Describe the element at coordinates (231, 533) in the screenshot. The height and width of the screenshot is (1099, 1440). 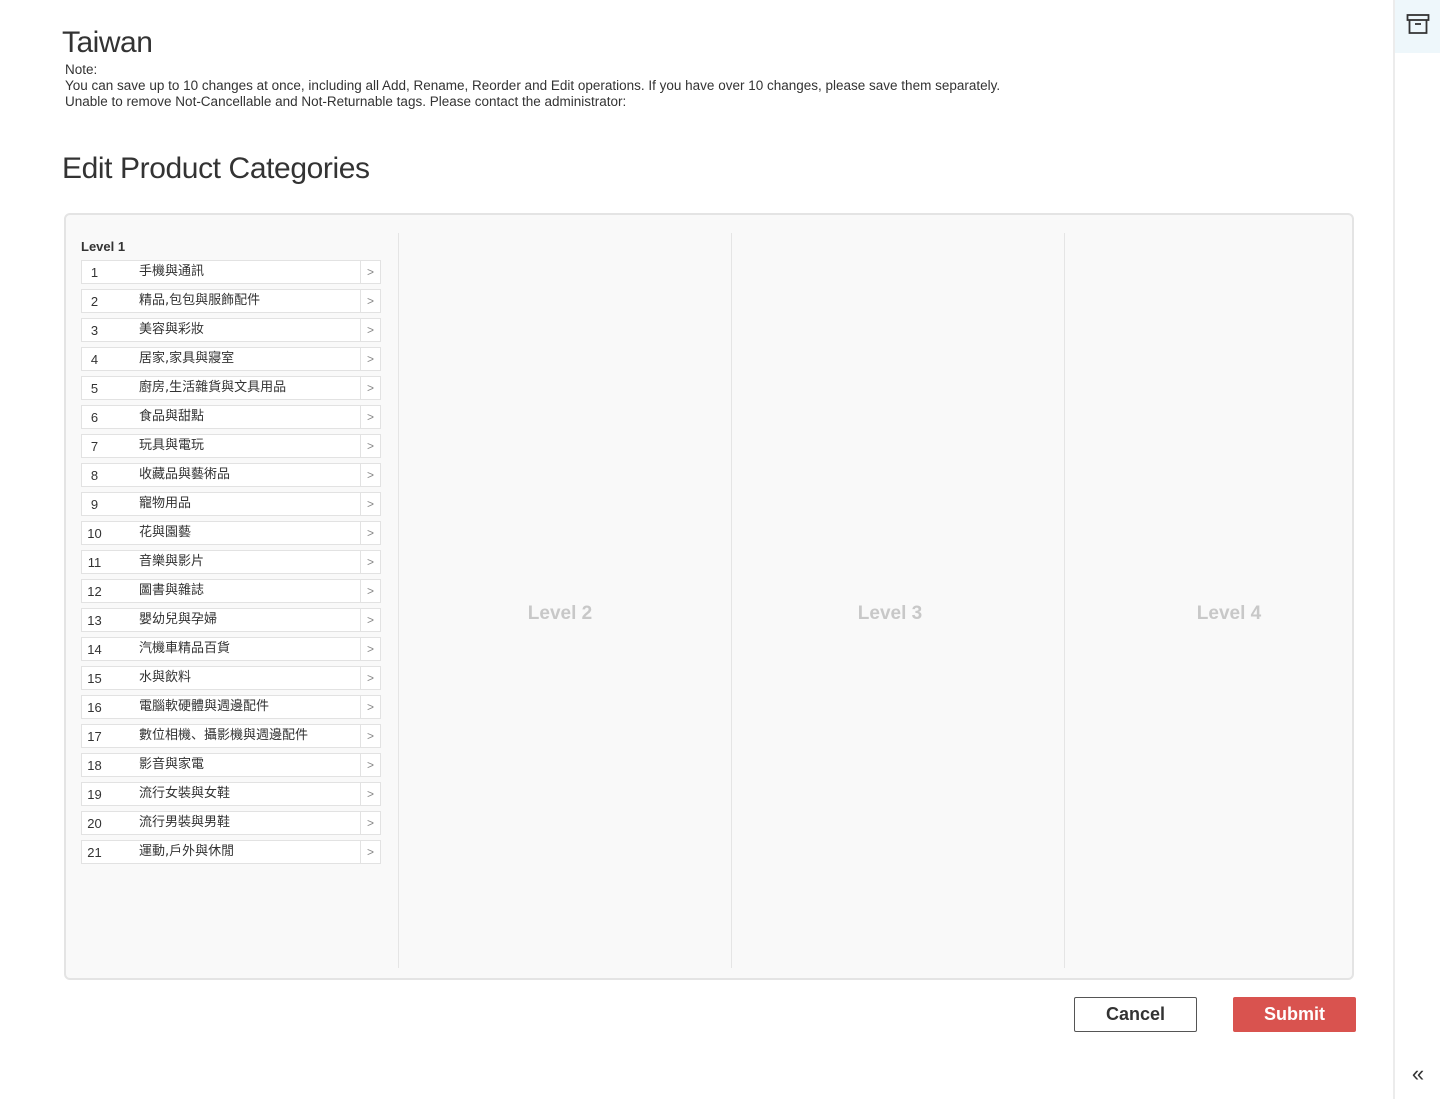
I see `category-row: 10 花與園藝 >` at that location.